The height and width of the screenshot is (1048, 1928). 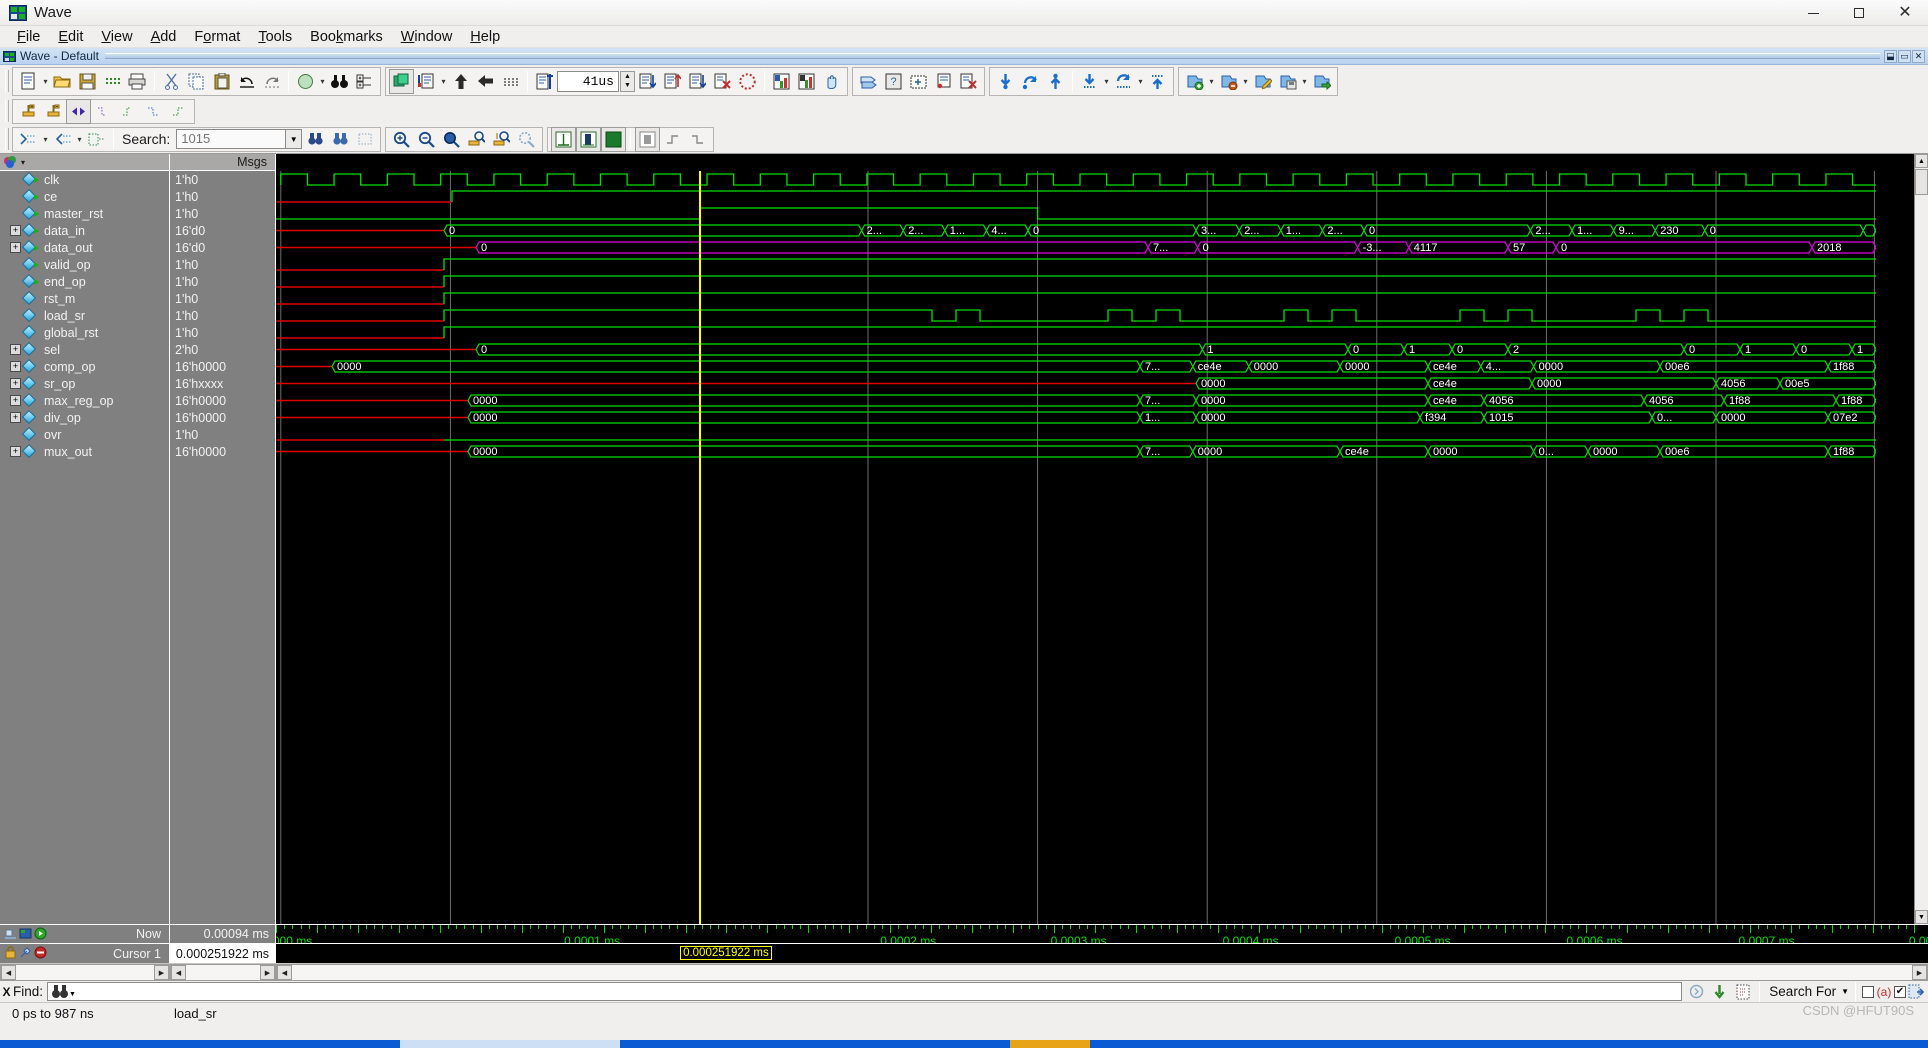 I want to click on case-sensitive-checkbox, so click(x=1868, y=991).